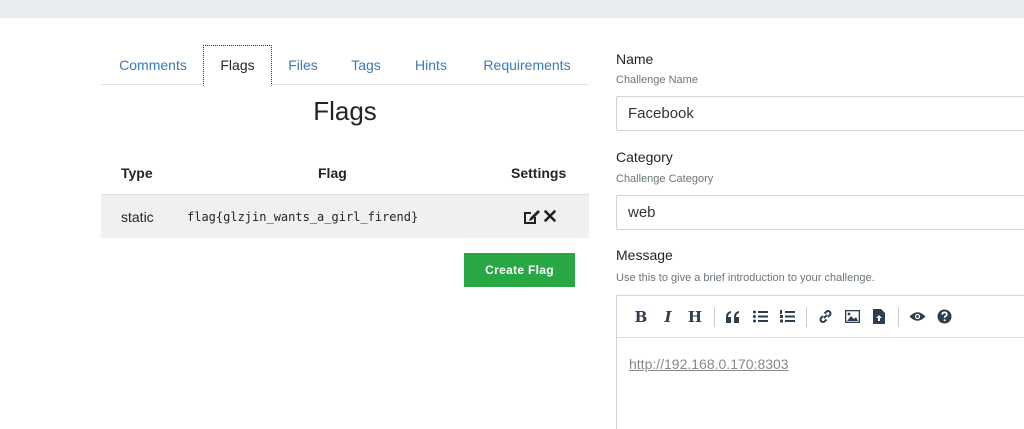  Describe the element at coordinates (644, 157) in the screenshot. I see `category-label: Category` at that location.